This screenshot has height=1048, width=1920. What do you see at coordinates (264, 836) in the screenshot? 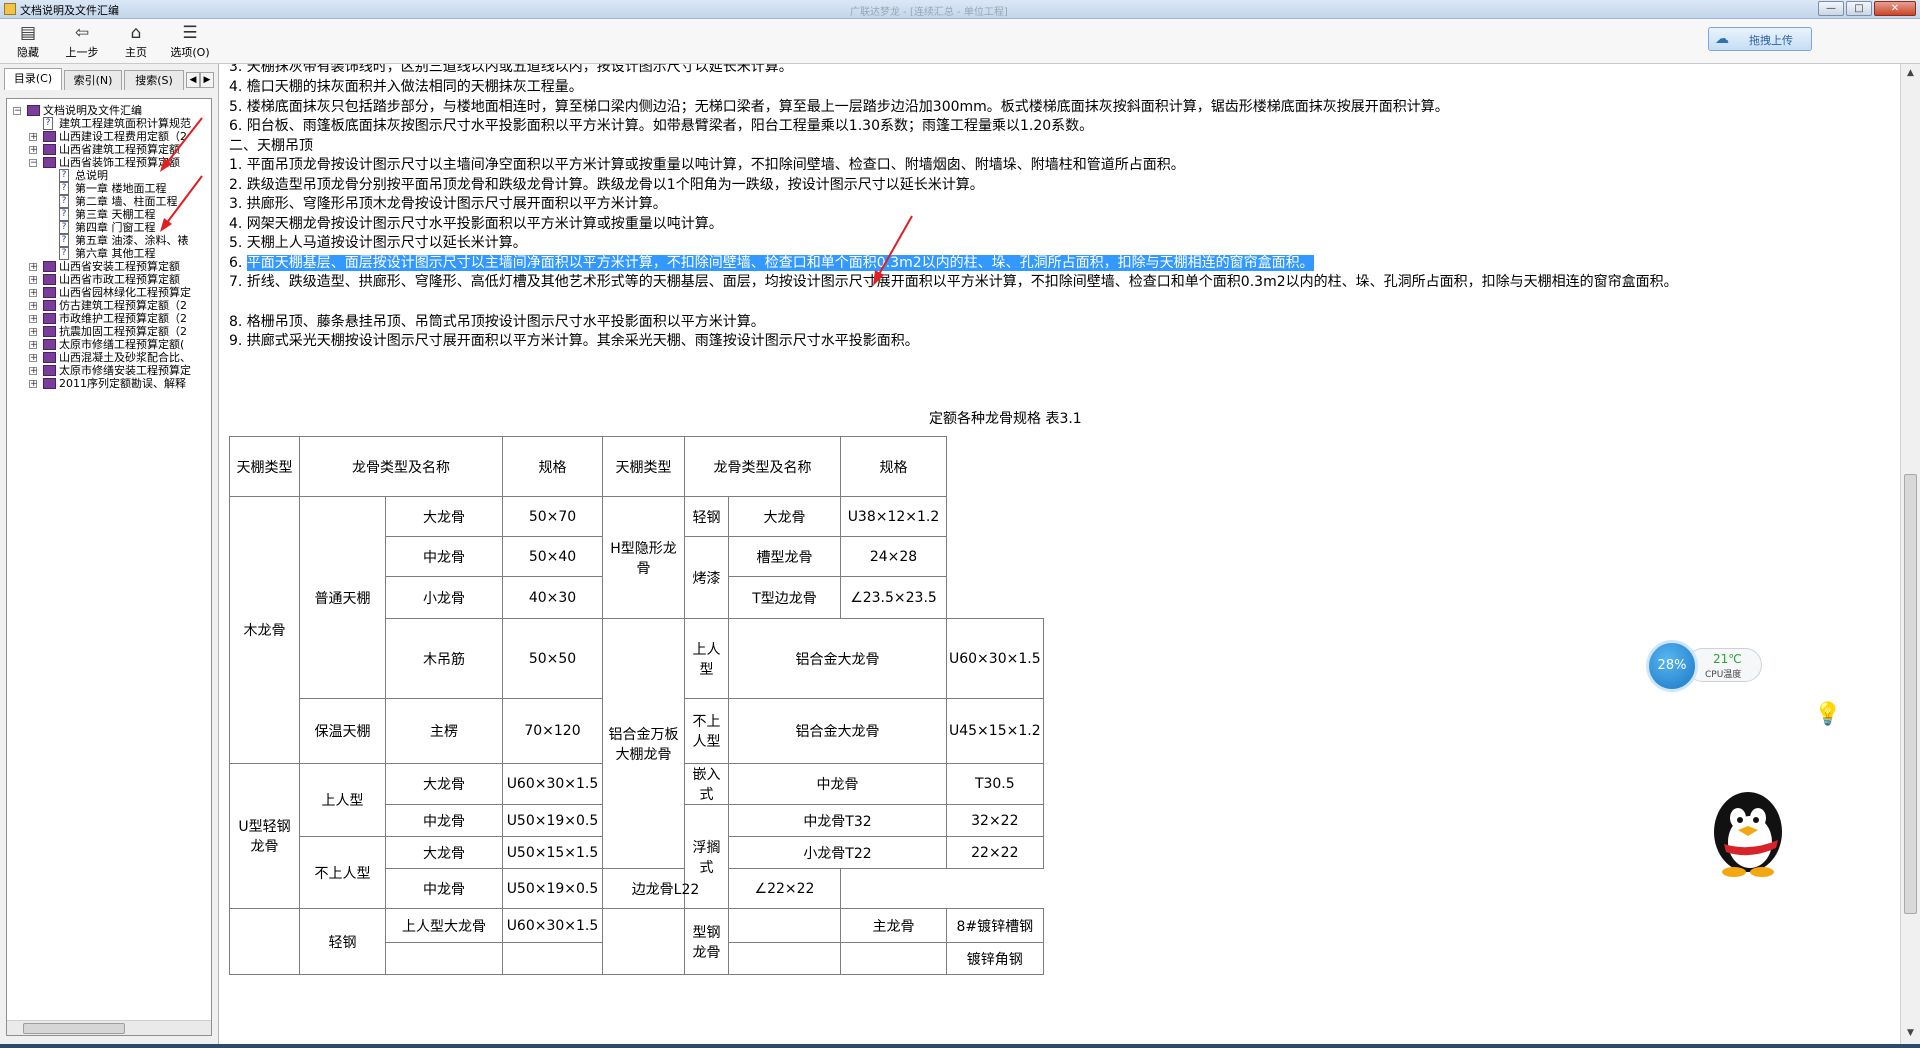
I see `table-cell: U型轻钢龙骨` at bounding box center [264, 836].